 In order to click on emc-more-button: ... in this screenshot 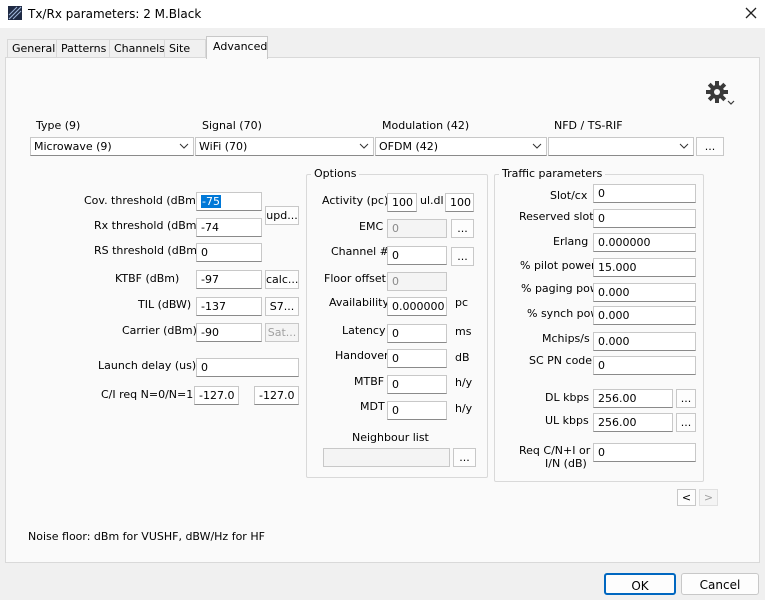, I will do `click(462, 228)`.